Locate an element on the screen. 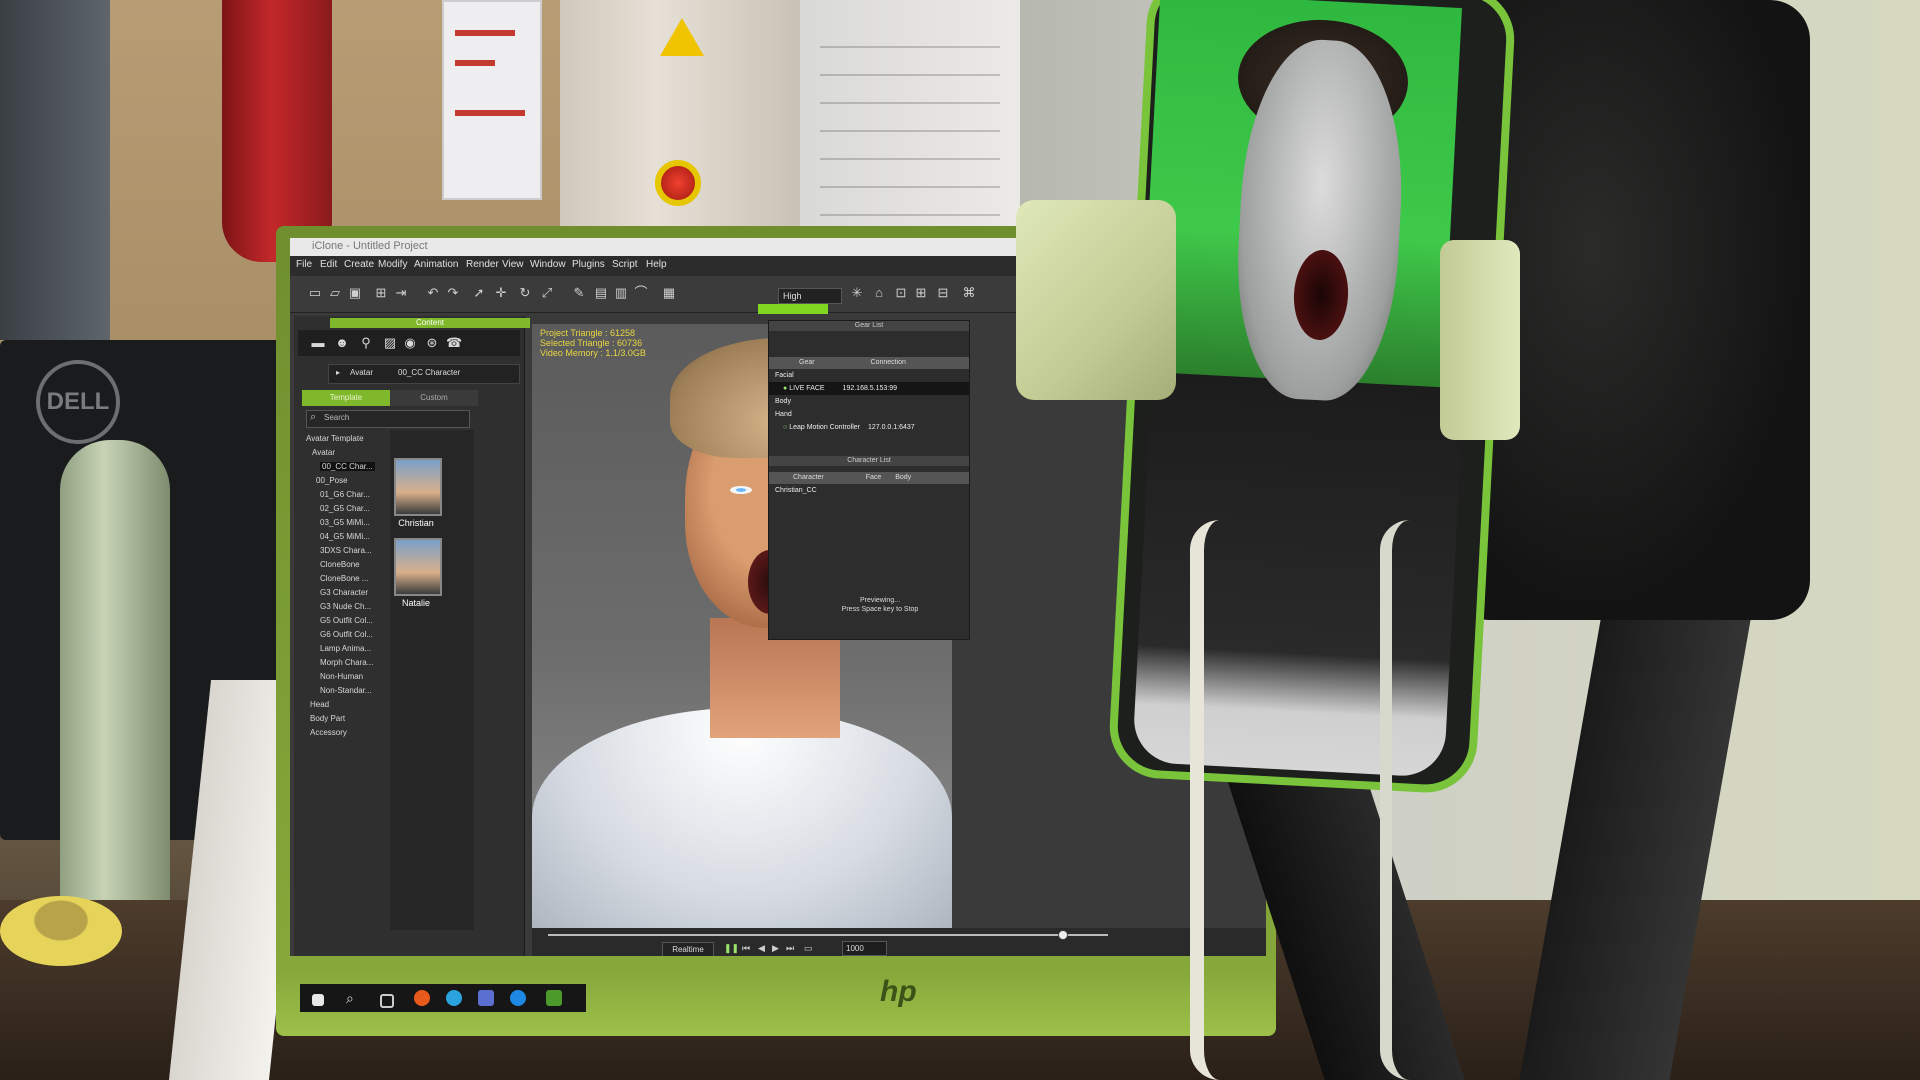 The width and height of the screenshot is (1920, 1080). prev-frame-icon: ◀ is located at coordinates (761, 948).